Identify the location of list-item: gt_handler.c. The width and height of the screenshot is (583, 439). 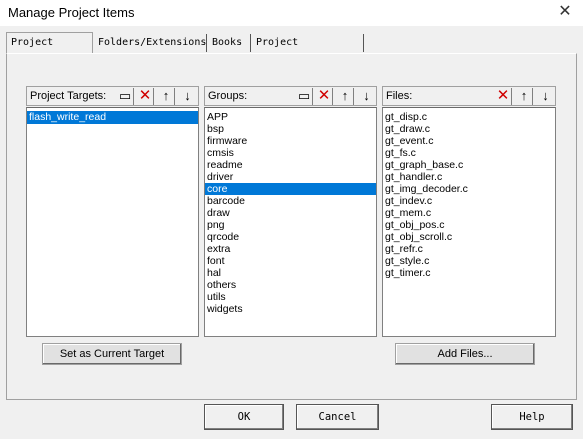
(469, 177).